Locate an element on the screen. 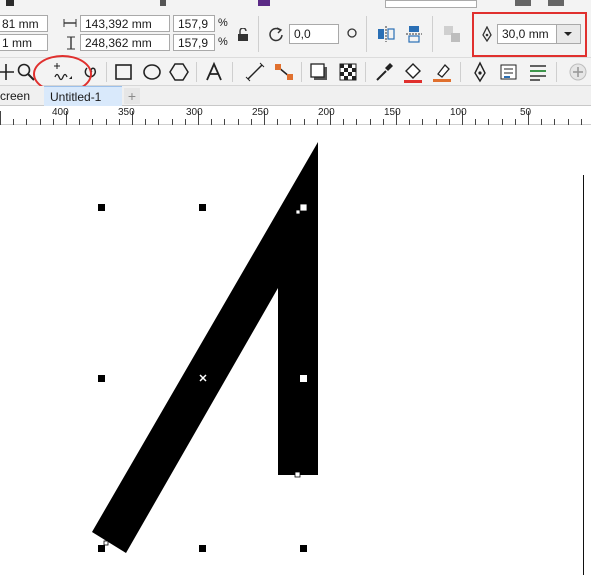 The height and width of the screenshot is (583, 591). ruler-label-250: 250 is located at coordinates (260, 112).